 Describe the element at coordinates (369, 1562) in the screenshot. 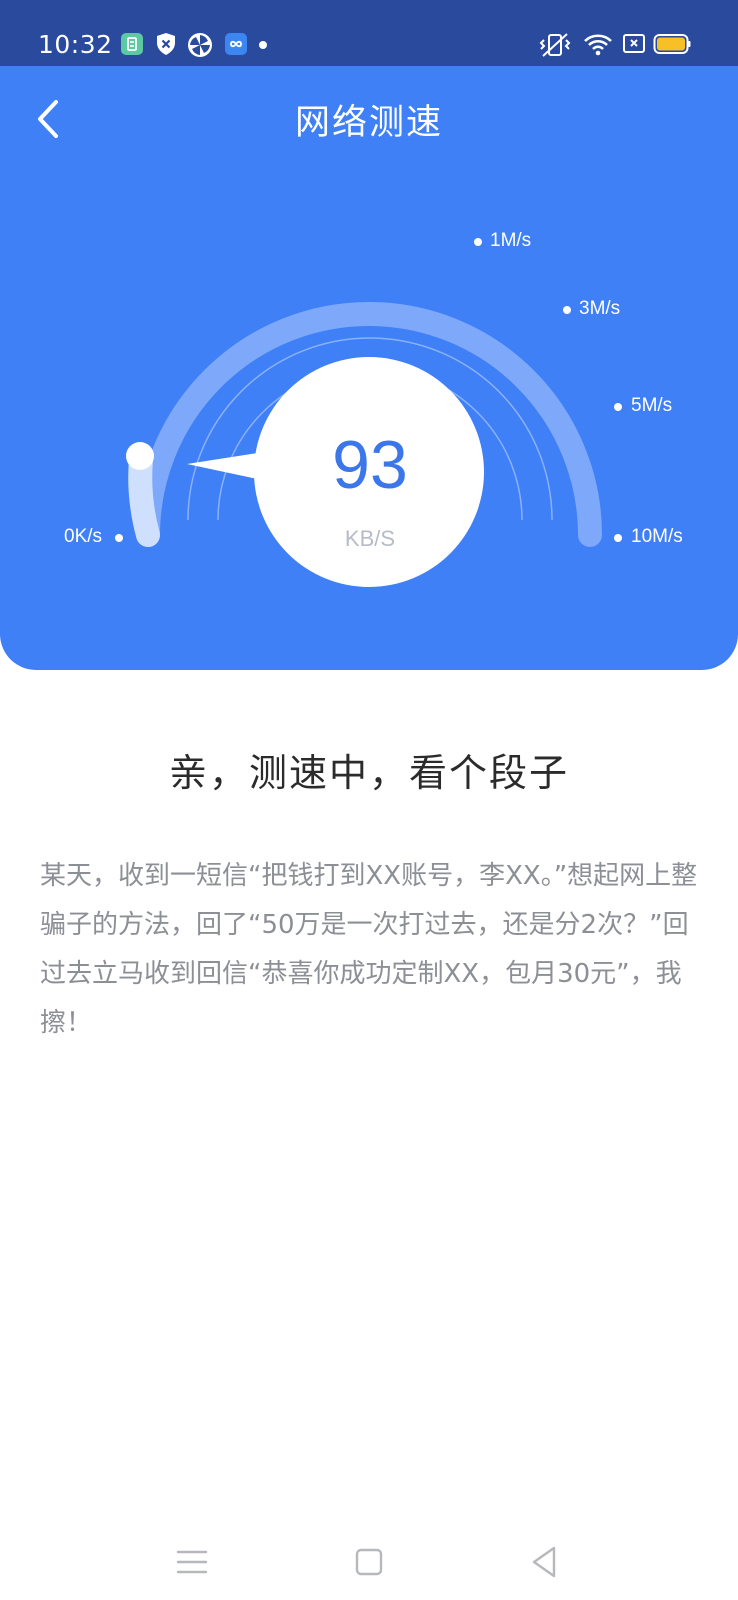

I see `home-square-icon` at that location.